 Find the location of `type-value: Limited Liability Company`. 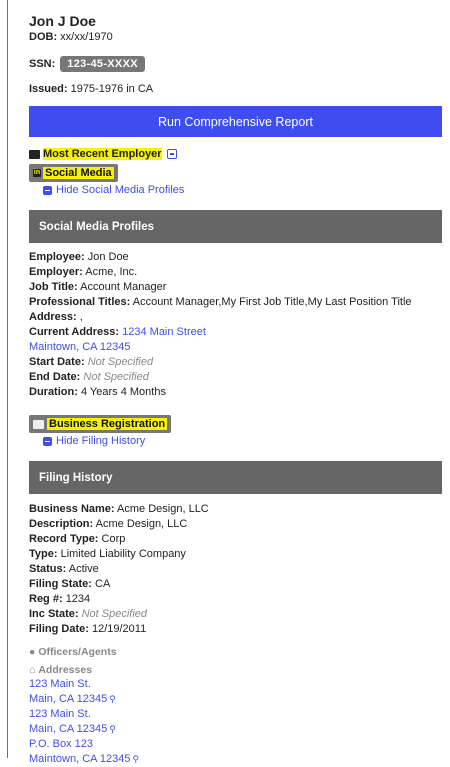

type-value: Limited Liability Company is located at coordinates (123, 554).